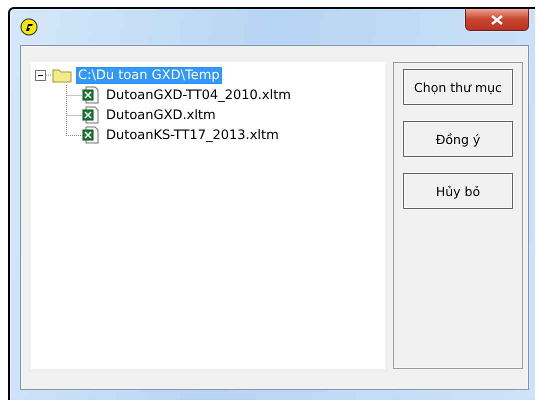 This screenshot has height=403, width=537. Describe the element at coordinates (458, 87) in the screenshot. I see `dialog-button: Chọn thư mục` at that location.